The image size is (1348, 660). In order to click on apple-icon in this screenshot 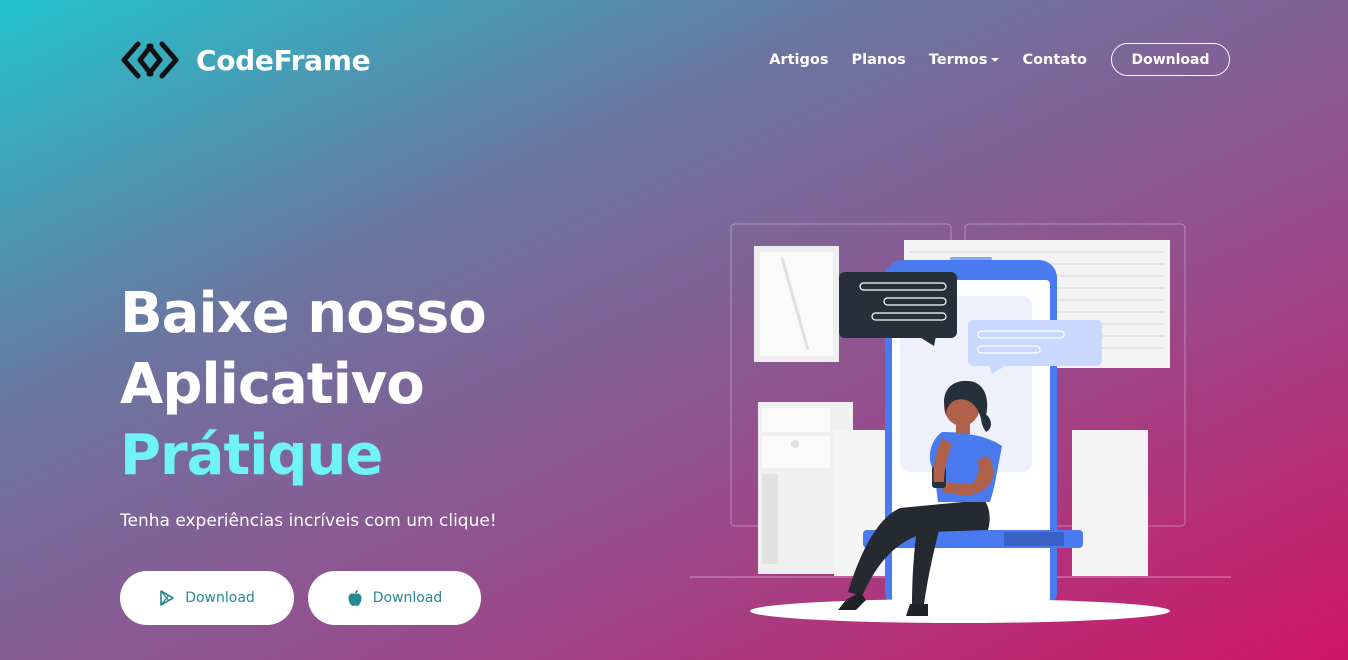, I will do `click(355, 597)`.